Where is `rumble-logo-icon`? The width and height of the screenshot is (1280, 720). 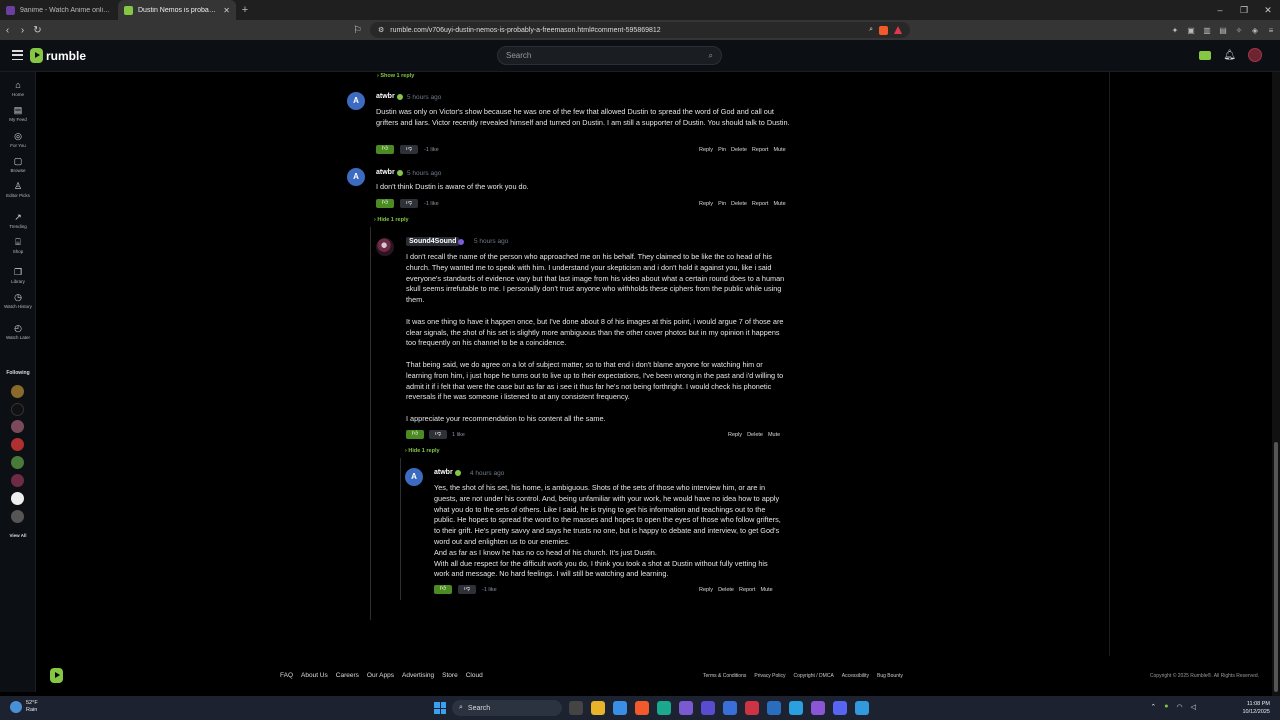 rumble-logo-icon is located at coordinates (56, 675).